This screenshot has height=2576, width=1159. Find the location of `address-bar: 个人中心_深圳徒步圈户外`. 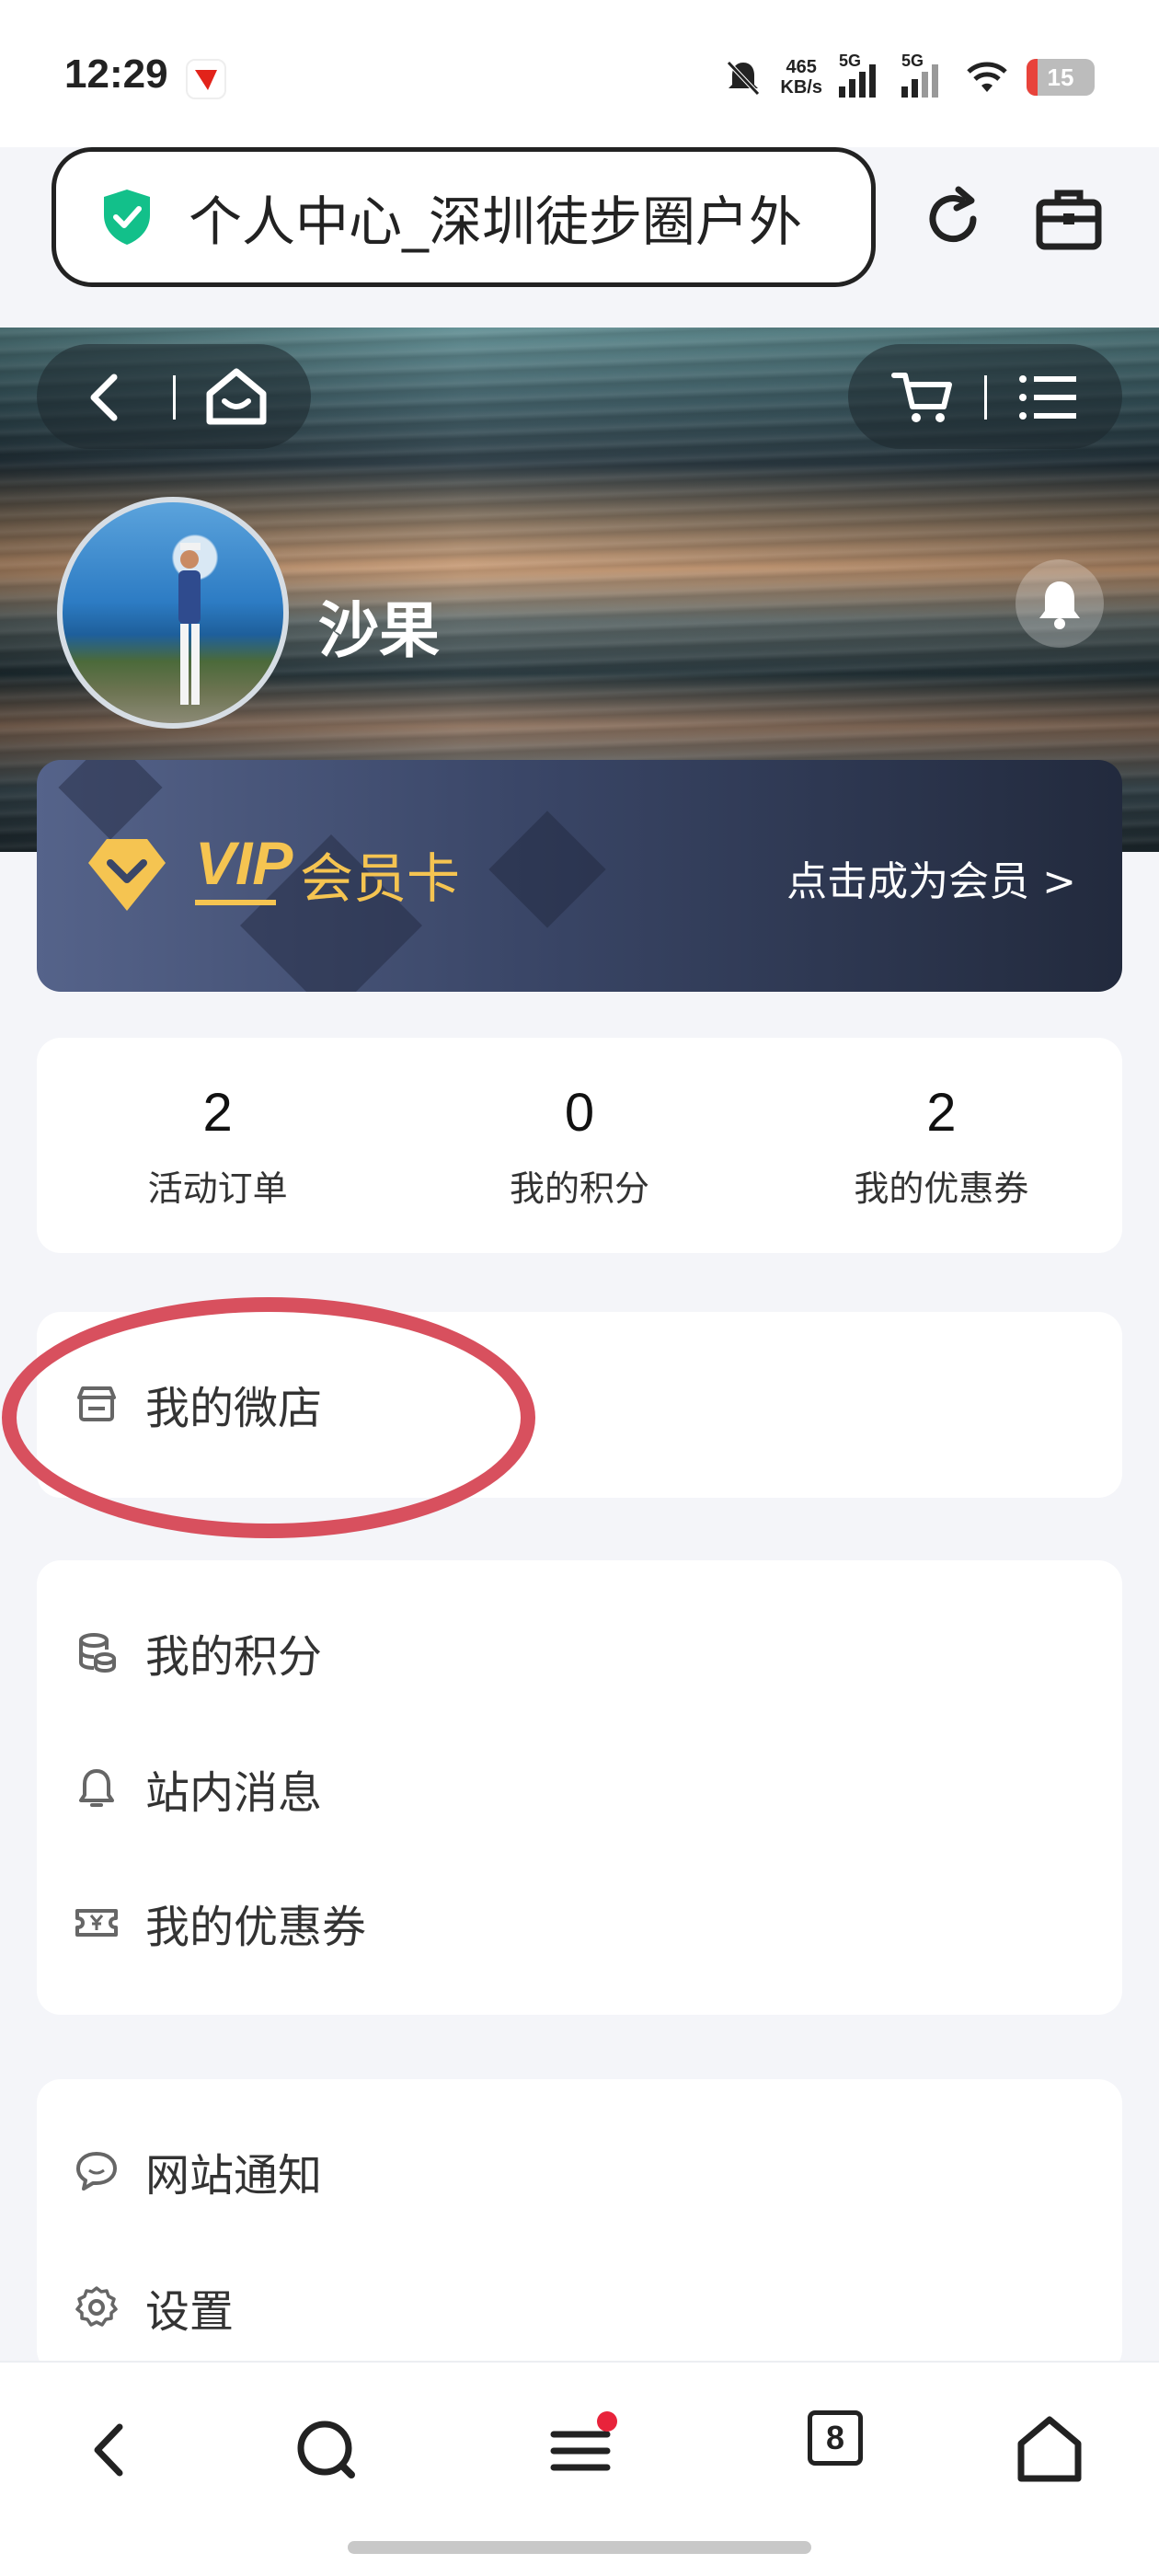

address-bar: 个人中心_深圳徒步圈户外 is located at coordinates (464, 217).